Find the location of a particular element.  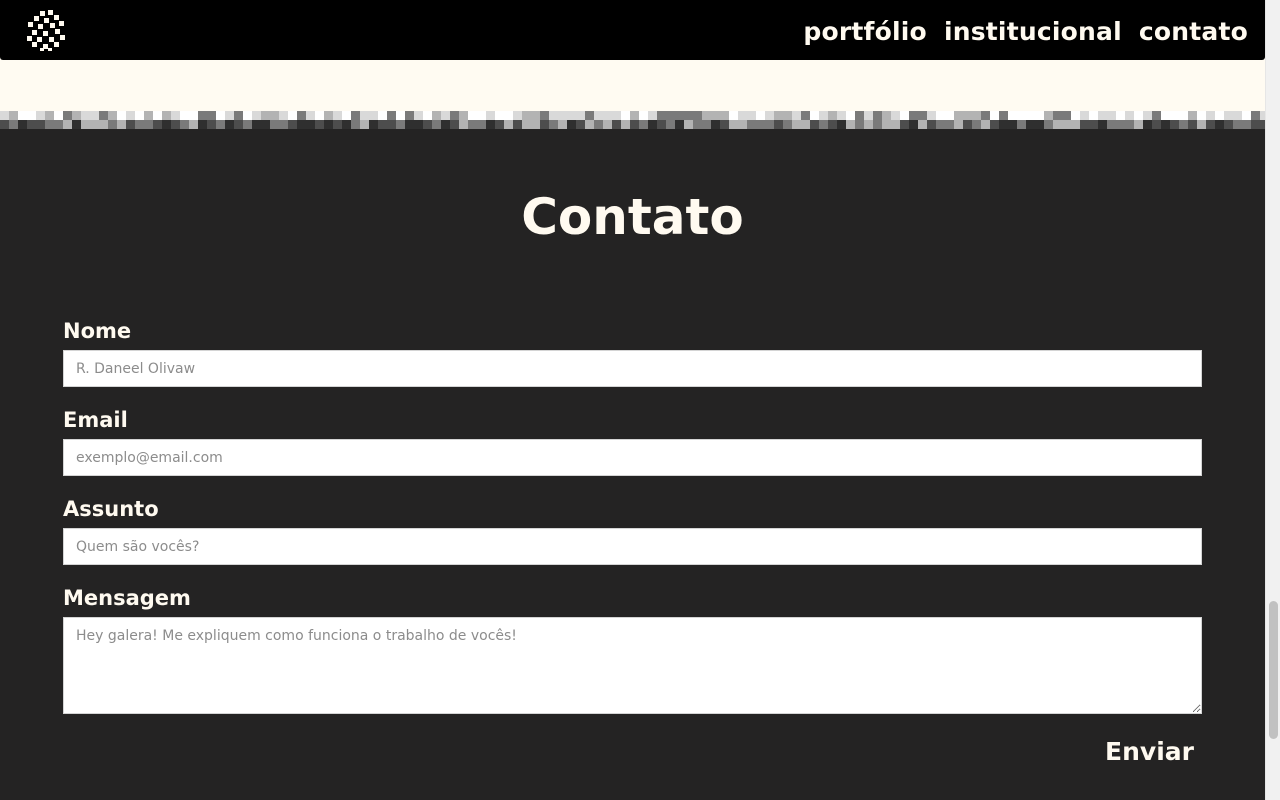

main-nav: portfólio institucional contato is located at coordinates (1025, 32).